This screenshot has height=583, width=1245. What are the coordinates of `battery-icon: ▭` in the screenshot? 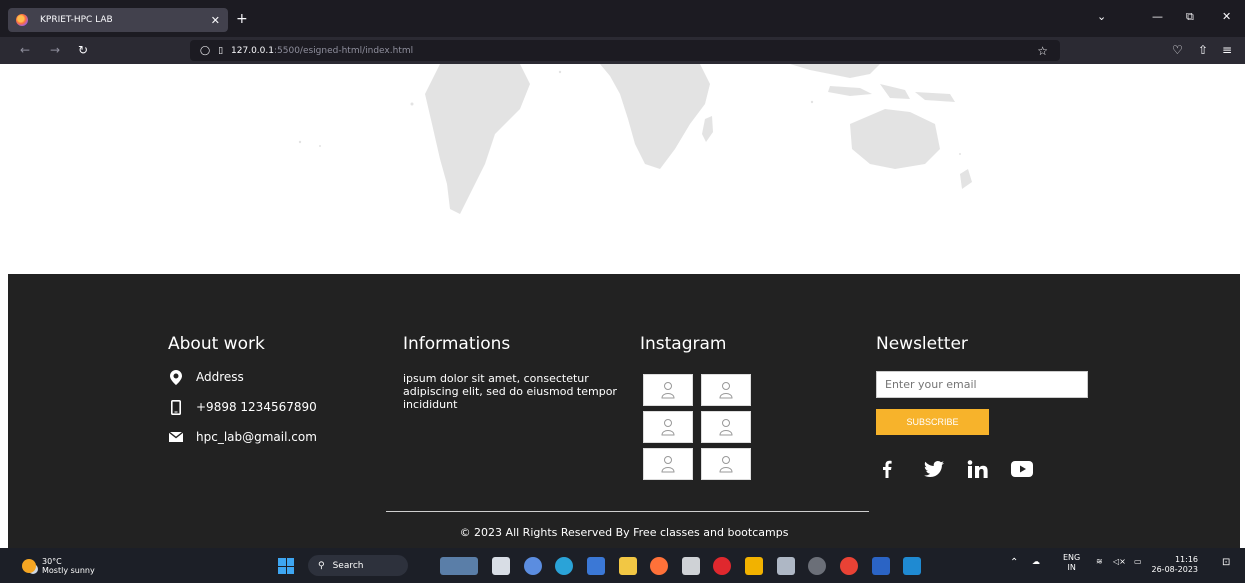 It's located at (1138, 561).